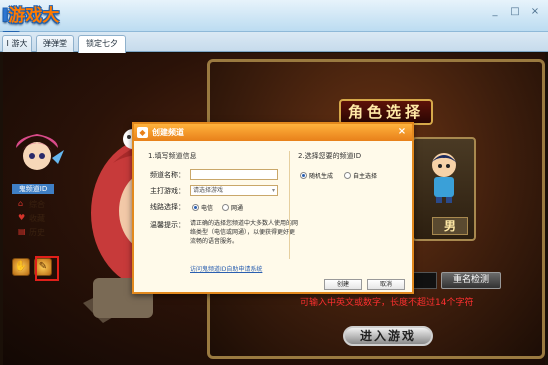 This screenshot has width=548, height=365. Describe the element at coordinates (37, 155) in the screenshot. I see `user-avatar` at that location.